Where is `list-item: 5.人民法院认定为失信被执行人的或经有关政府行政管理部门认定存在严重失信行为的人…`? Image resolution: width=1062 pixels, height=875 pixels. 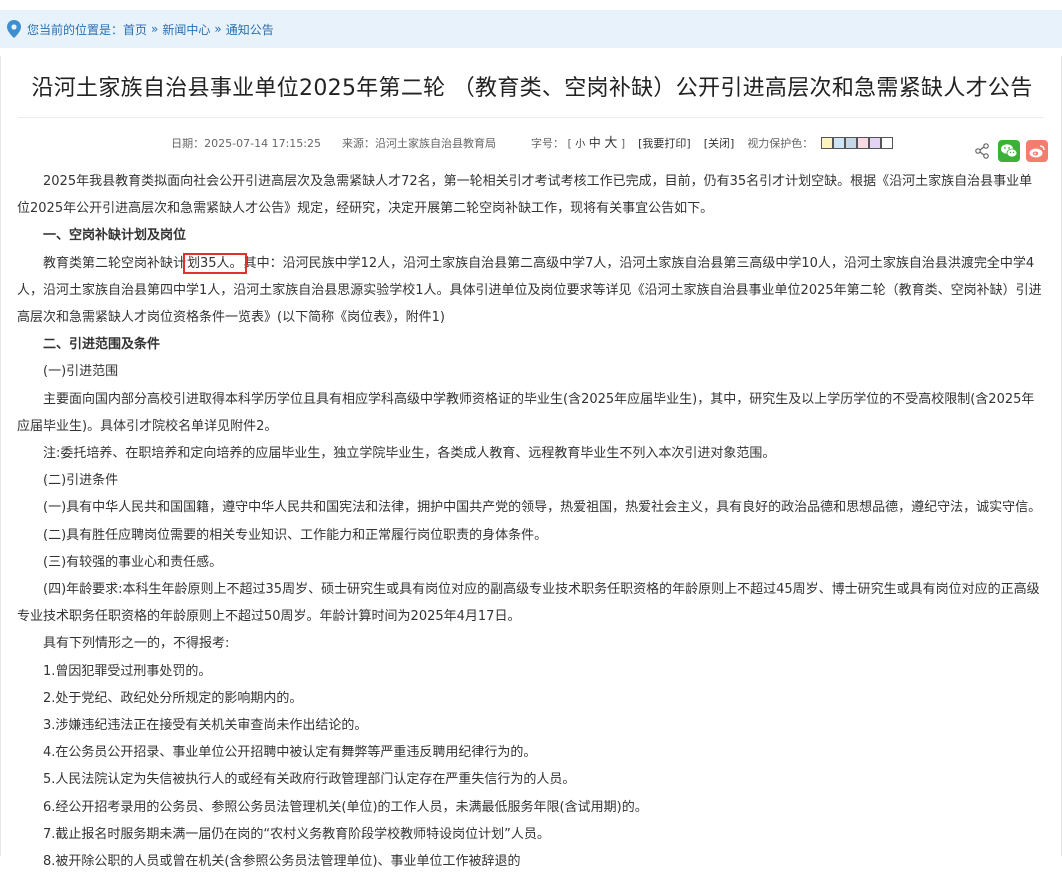 list-item: 5.人民法院认定为失信被执行人的或经有关政府行政管理部门认定存在严重失信行为的人… is located at coordinates (309, 780).